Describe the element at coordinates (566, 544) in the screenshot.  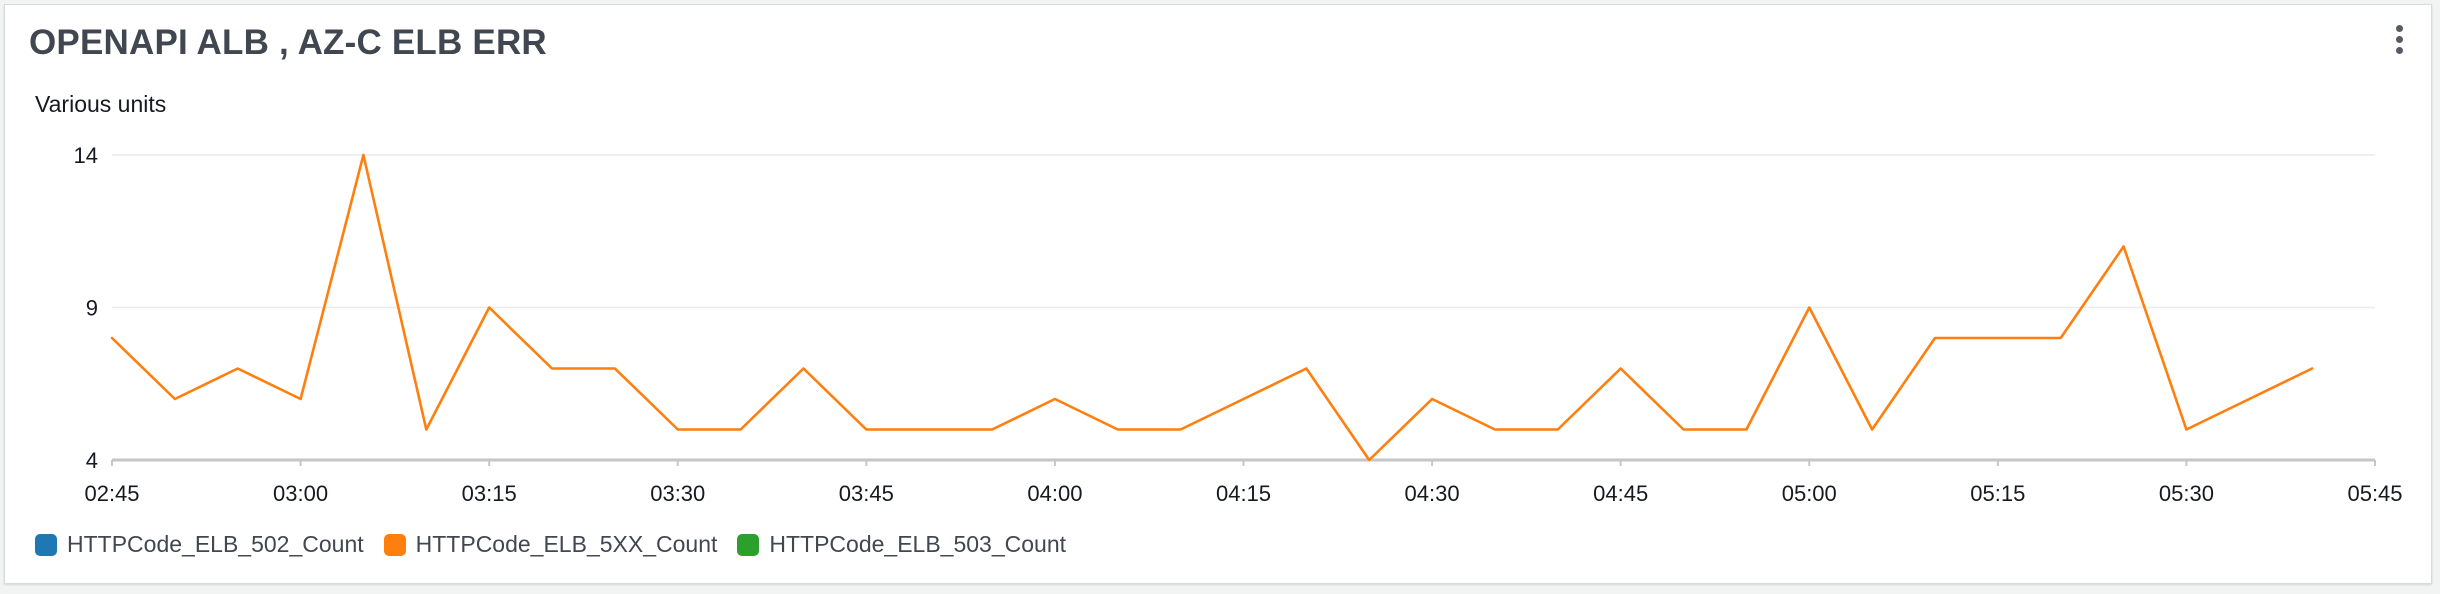
I see `legend-label: HTTPCode_ELB_5XX_Count` at that location.